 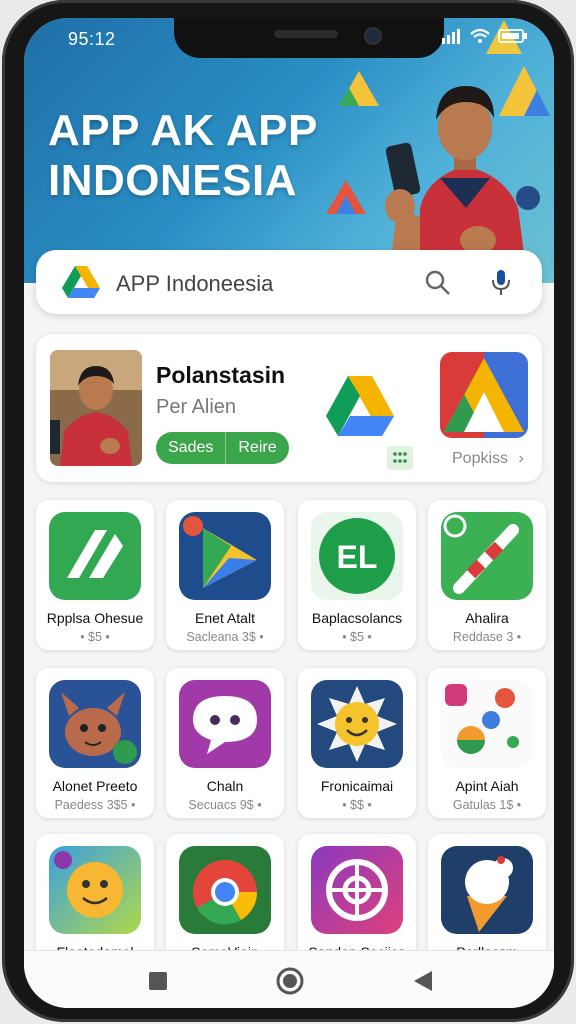 What do you see at coordinates (190, 448) in the screenshot?
I see `sades-button: Sades` at bounding box center [190, 448].